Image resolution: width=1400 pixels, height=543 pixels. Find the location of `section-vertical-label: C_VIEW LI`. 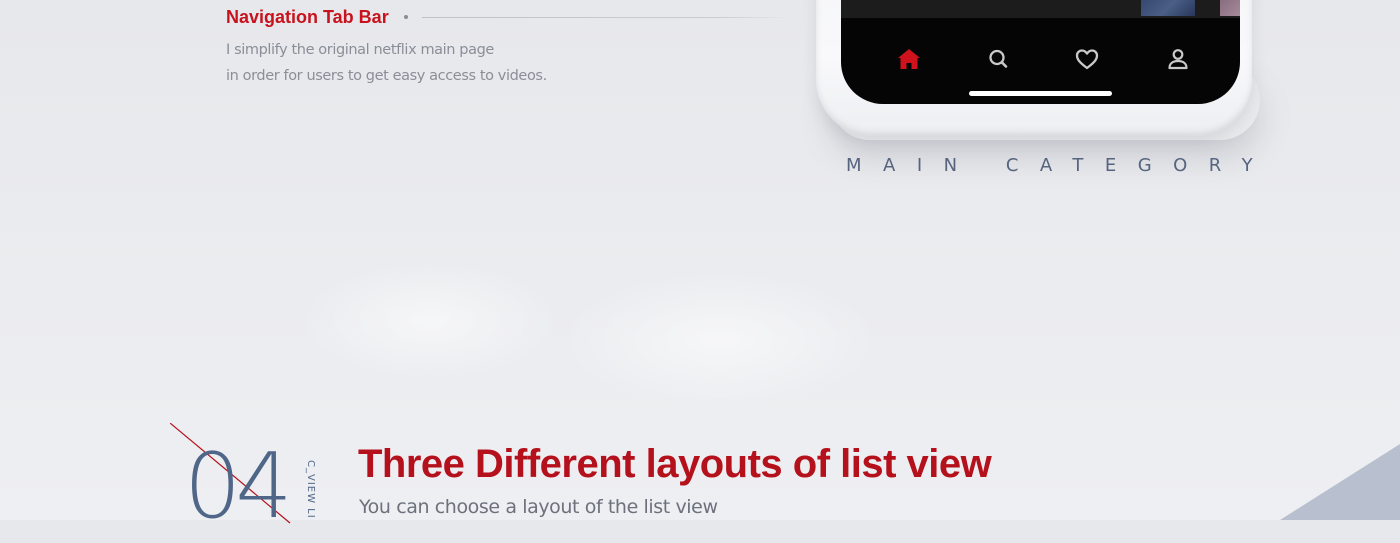

section-vertical-label: C_VIEW LI is located at coordinates (310, 489).